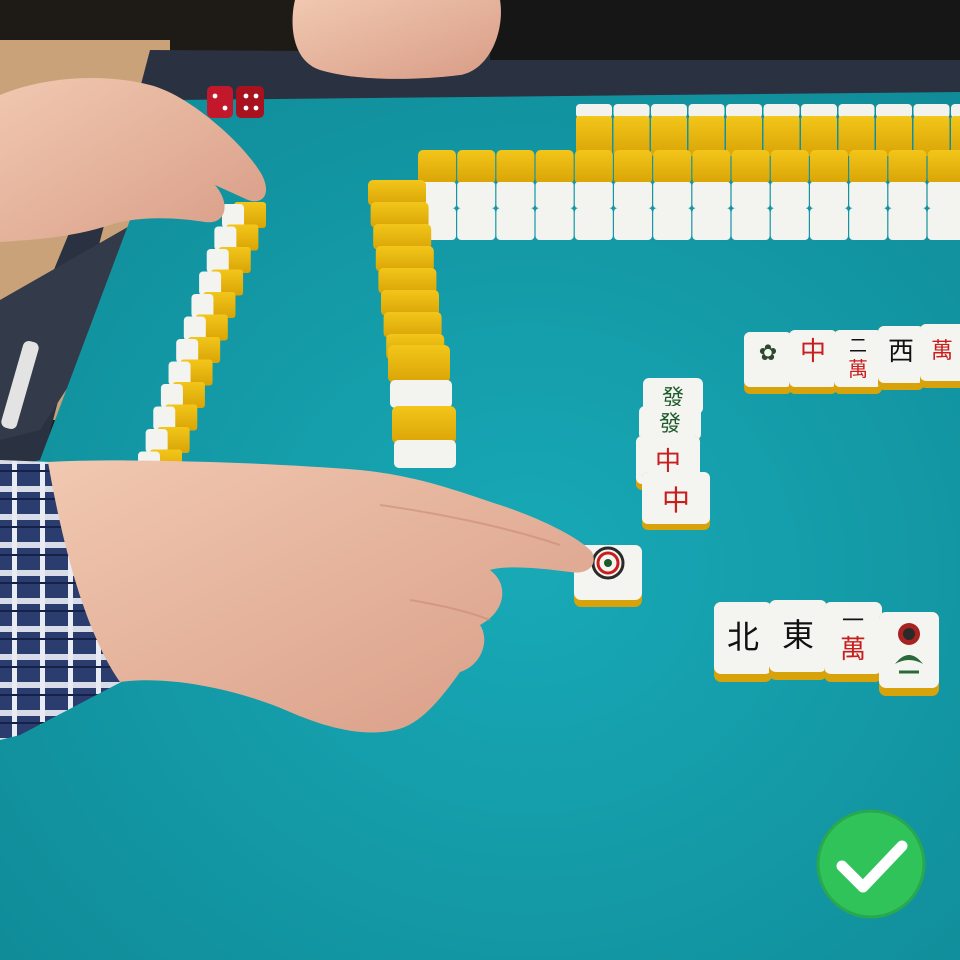  What do you see at coordinates (871, 864) in the screenshot?
I see `check-badge` at bounding box center [871, 864].